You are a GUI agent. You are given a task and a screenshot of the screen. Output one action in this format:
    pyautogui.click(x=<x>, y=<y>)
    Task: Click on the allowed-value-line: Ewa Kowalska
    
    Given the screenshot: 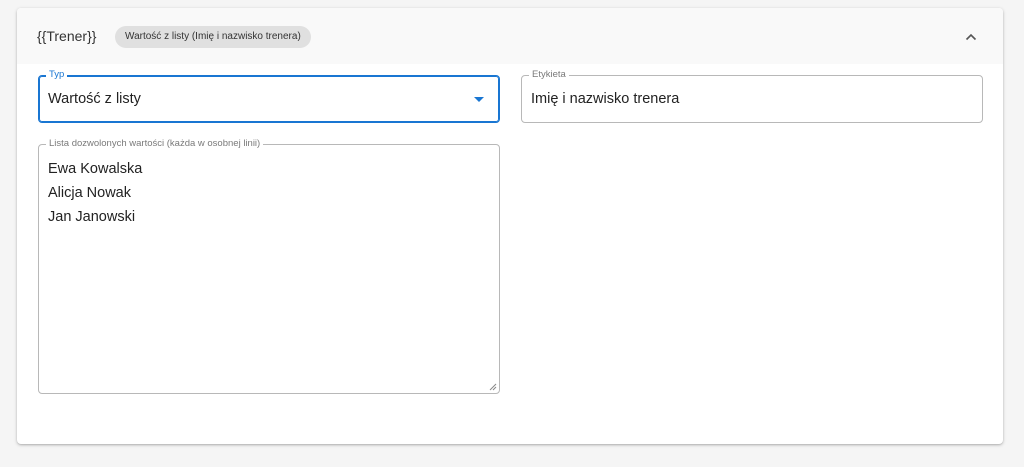 What is the action you would take?
    pyautogui.click(x=95, y=169)
    